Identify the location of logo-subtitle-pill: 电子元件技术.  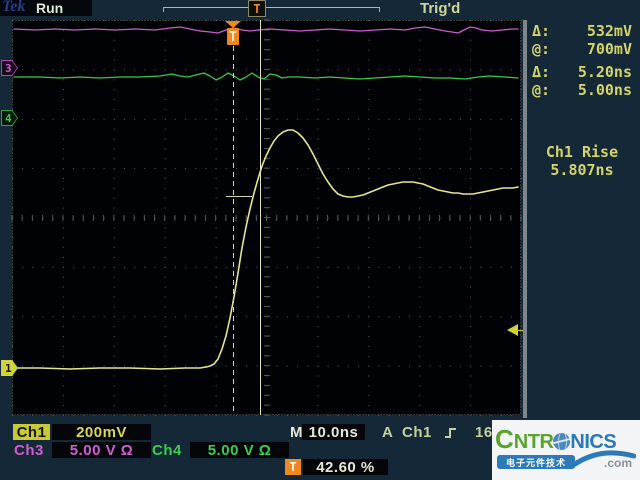
(536, 462).